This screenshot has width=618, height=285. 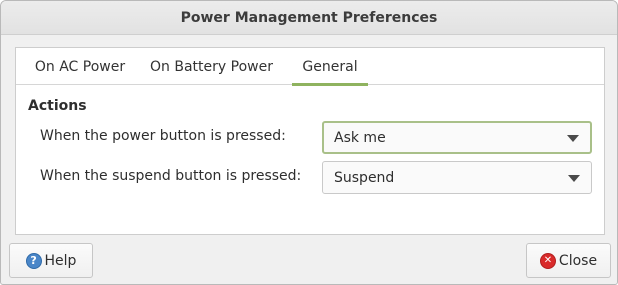 What do you see at coordinates (364, 177) in the screenshot?
I see `suspend-button-action-value: Suspend` at bounding box center [364, 177].